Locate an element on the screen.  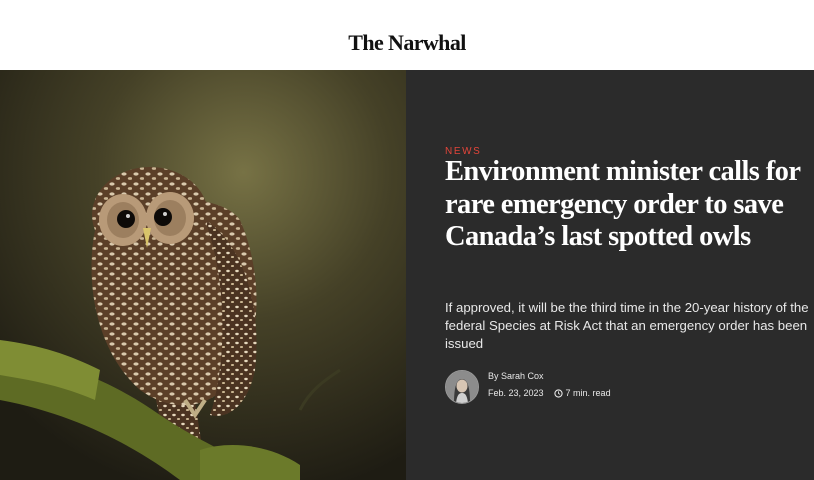
clock-icon is located at coordinates (558, 393).